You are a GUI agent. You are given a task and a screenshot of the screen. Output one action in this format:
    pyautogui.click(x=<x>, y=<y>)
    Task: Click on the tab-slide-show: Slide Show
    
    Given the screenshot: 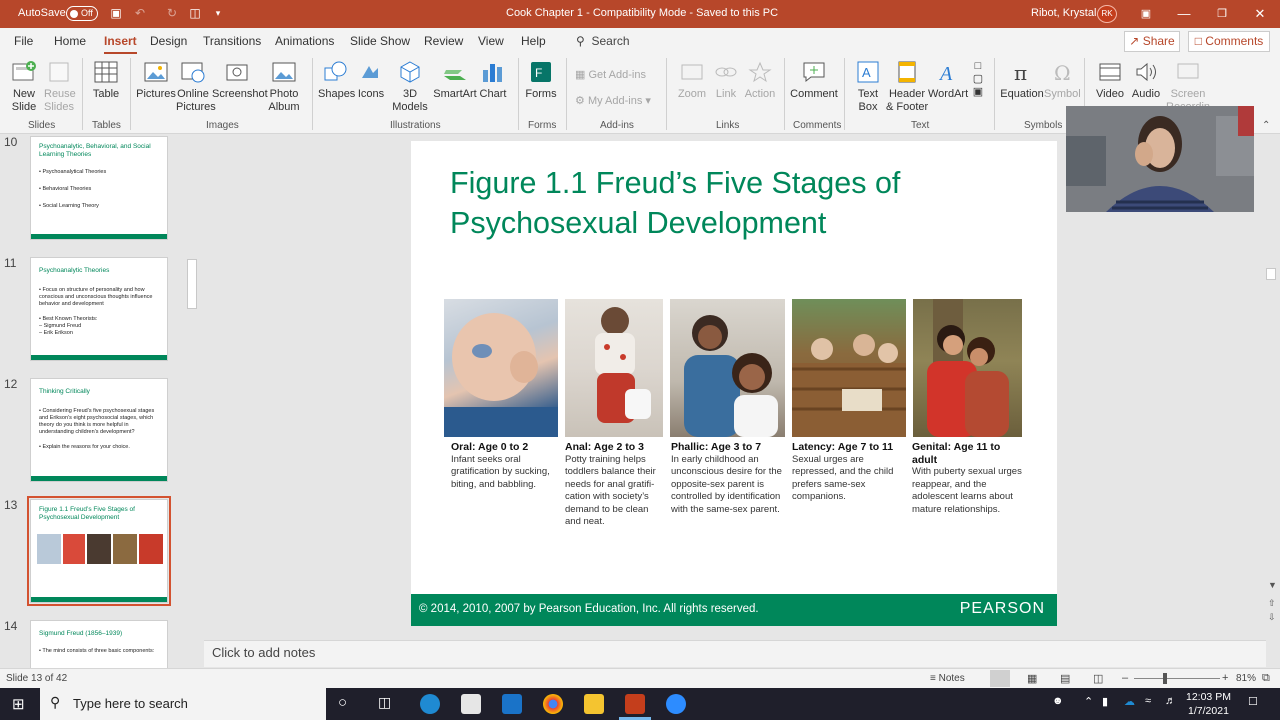 What is the action you would take?
    pyautogui.click(x=380, y=41)
    